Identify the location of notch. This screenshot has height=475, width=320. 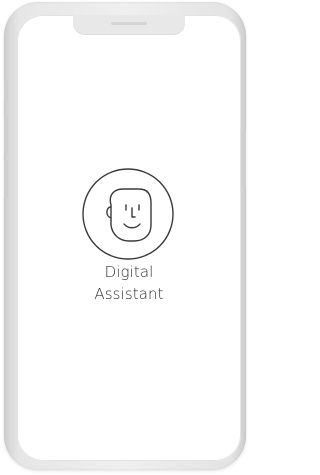
(129, 25).